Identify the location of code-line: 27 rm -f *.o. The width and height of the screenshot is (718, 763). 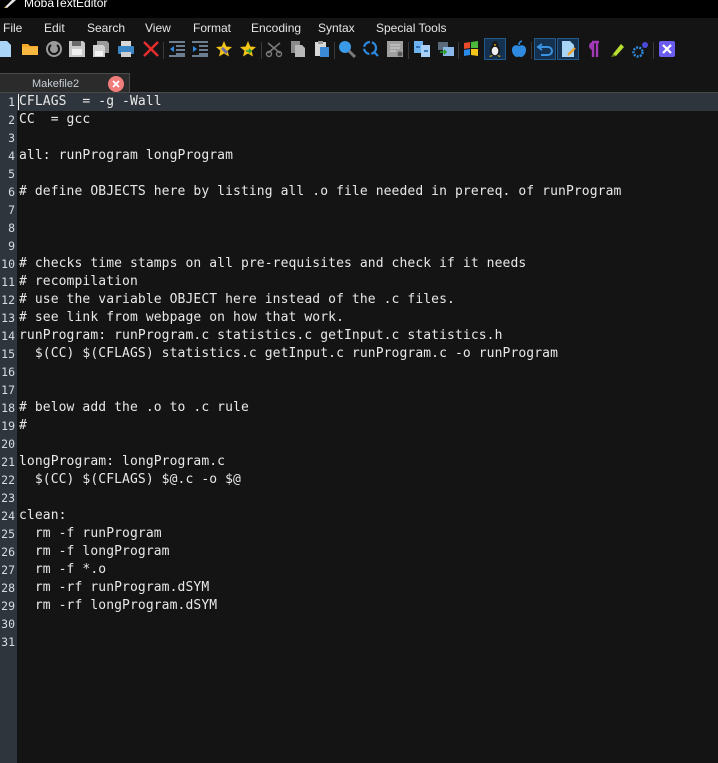
(359, 570).